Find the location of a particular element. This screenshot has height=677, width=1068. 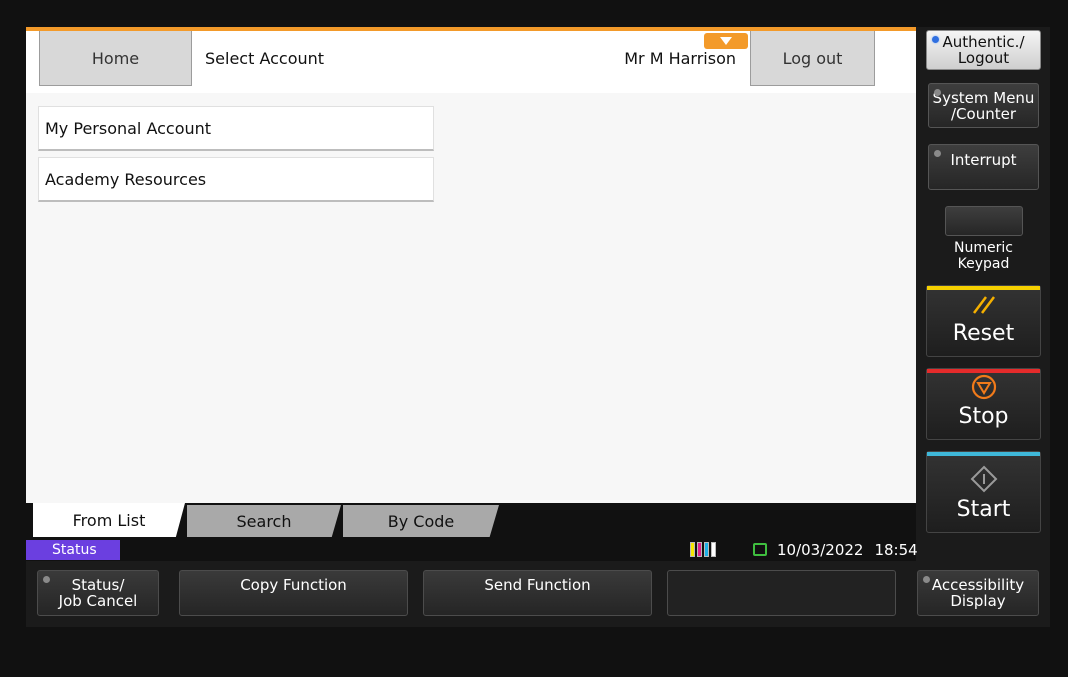

tab-by-code: By Code is located at coordinates (421, 521).